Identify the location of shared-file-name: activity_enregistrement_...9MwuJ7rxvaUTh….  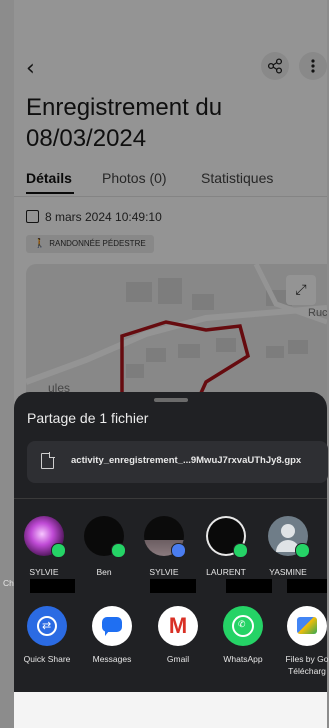
(186, 460).